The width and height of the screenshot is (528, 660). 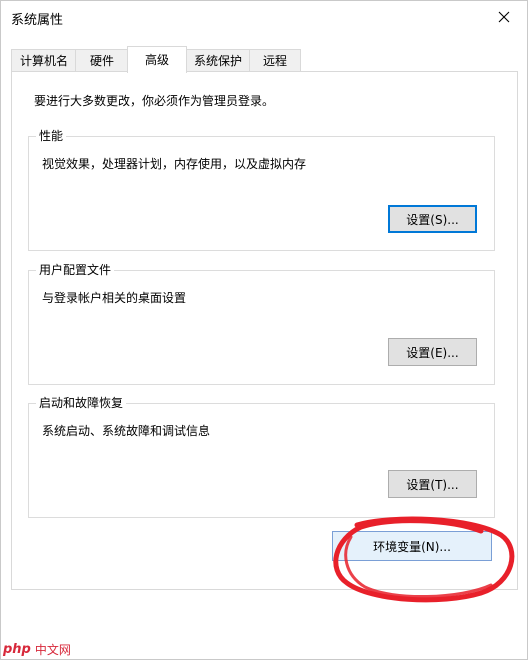 What do you see at coordinates (44, 60) in the screenshot?
I see `tab-computer-name: 计算机名` at bounding box center [44, 60].